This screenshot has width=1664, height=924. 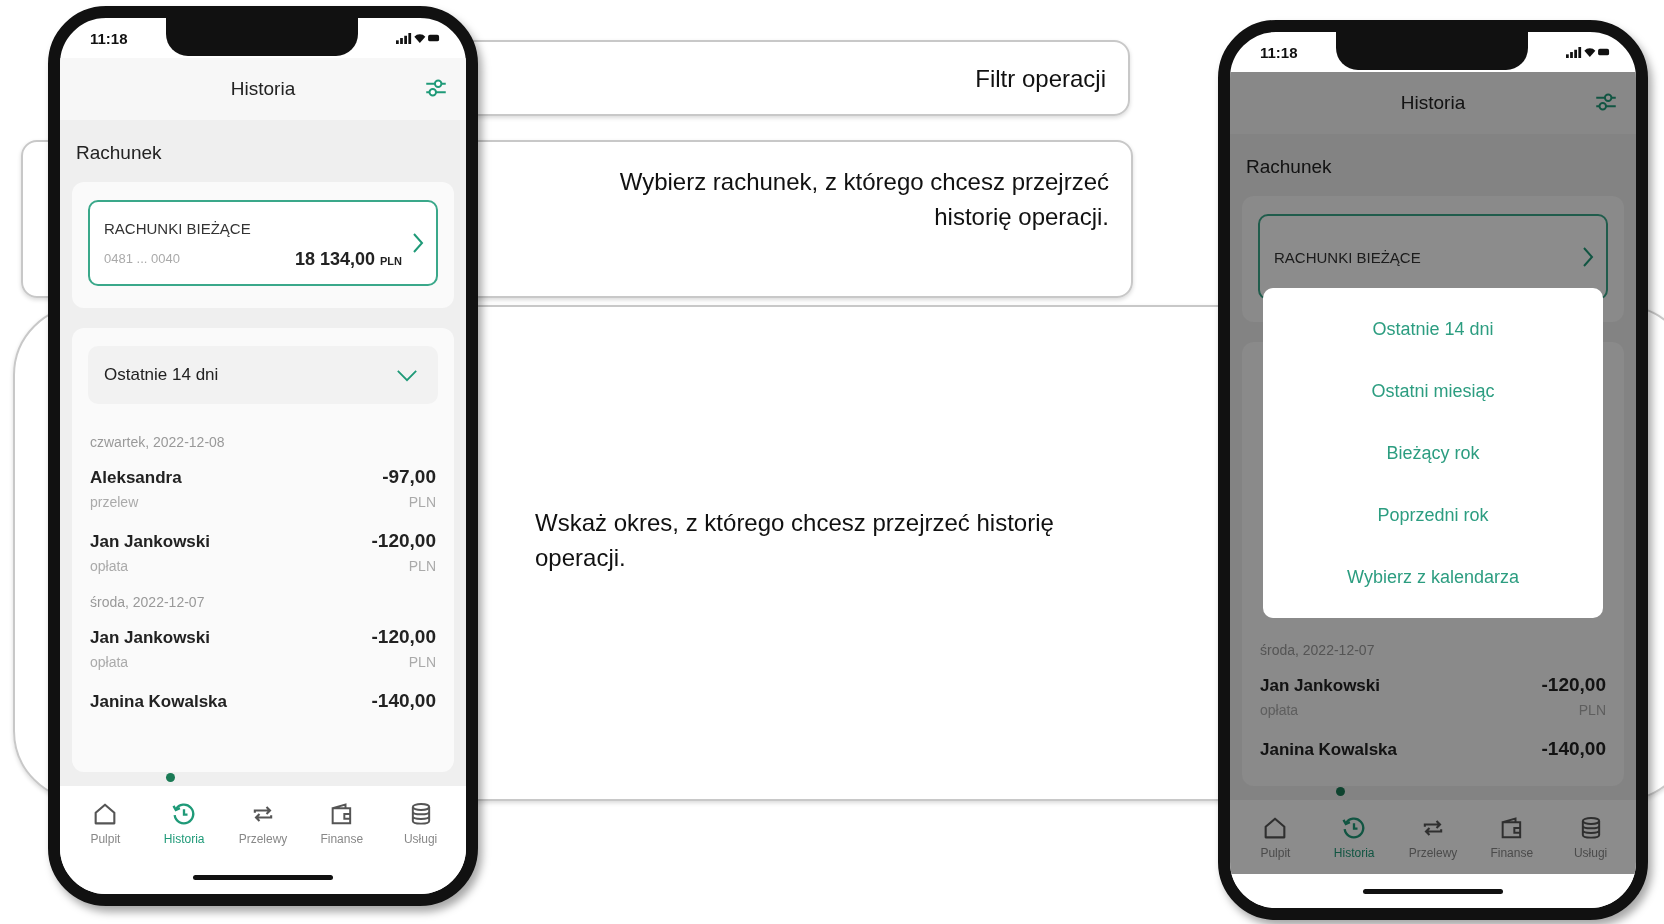 What do you see at coordinates (1433, 515) in the screenshot?
I see `period-option: Poprzedni rok` at bounding box center [1433, 515].